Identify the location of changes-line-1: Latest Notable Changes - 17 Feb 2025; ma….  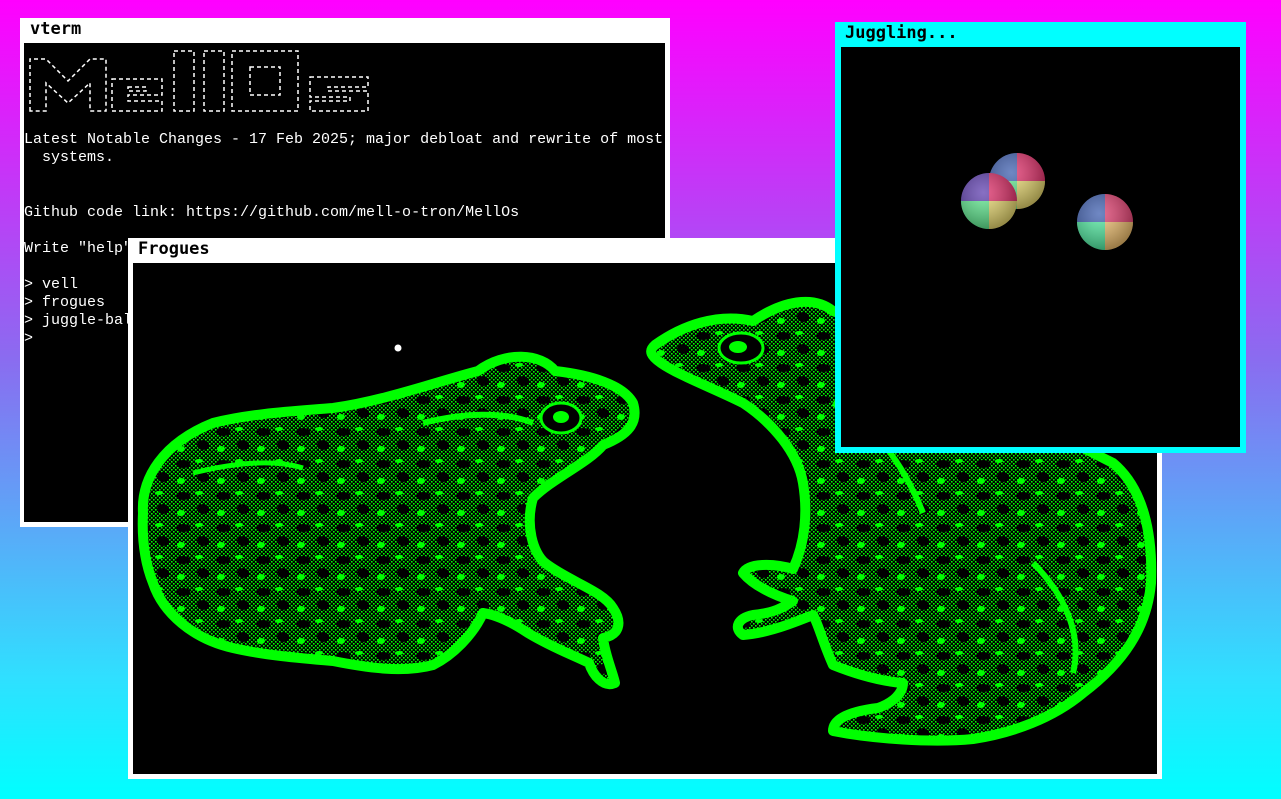
(344, 139).